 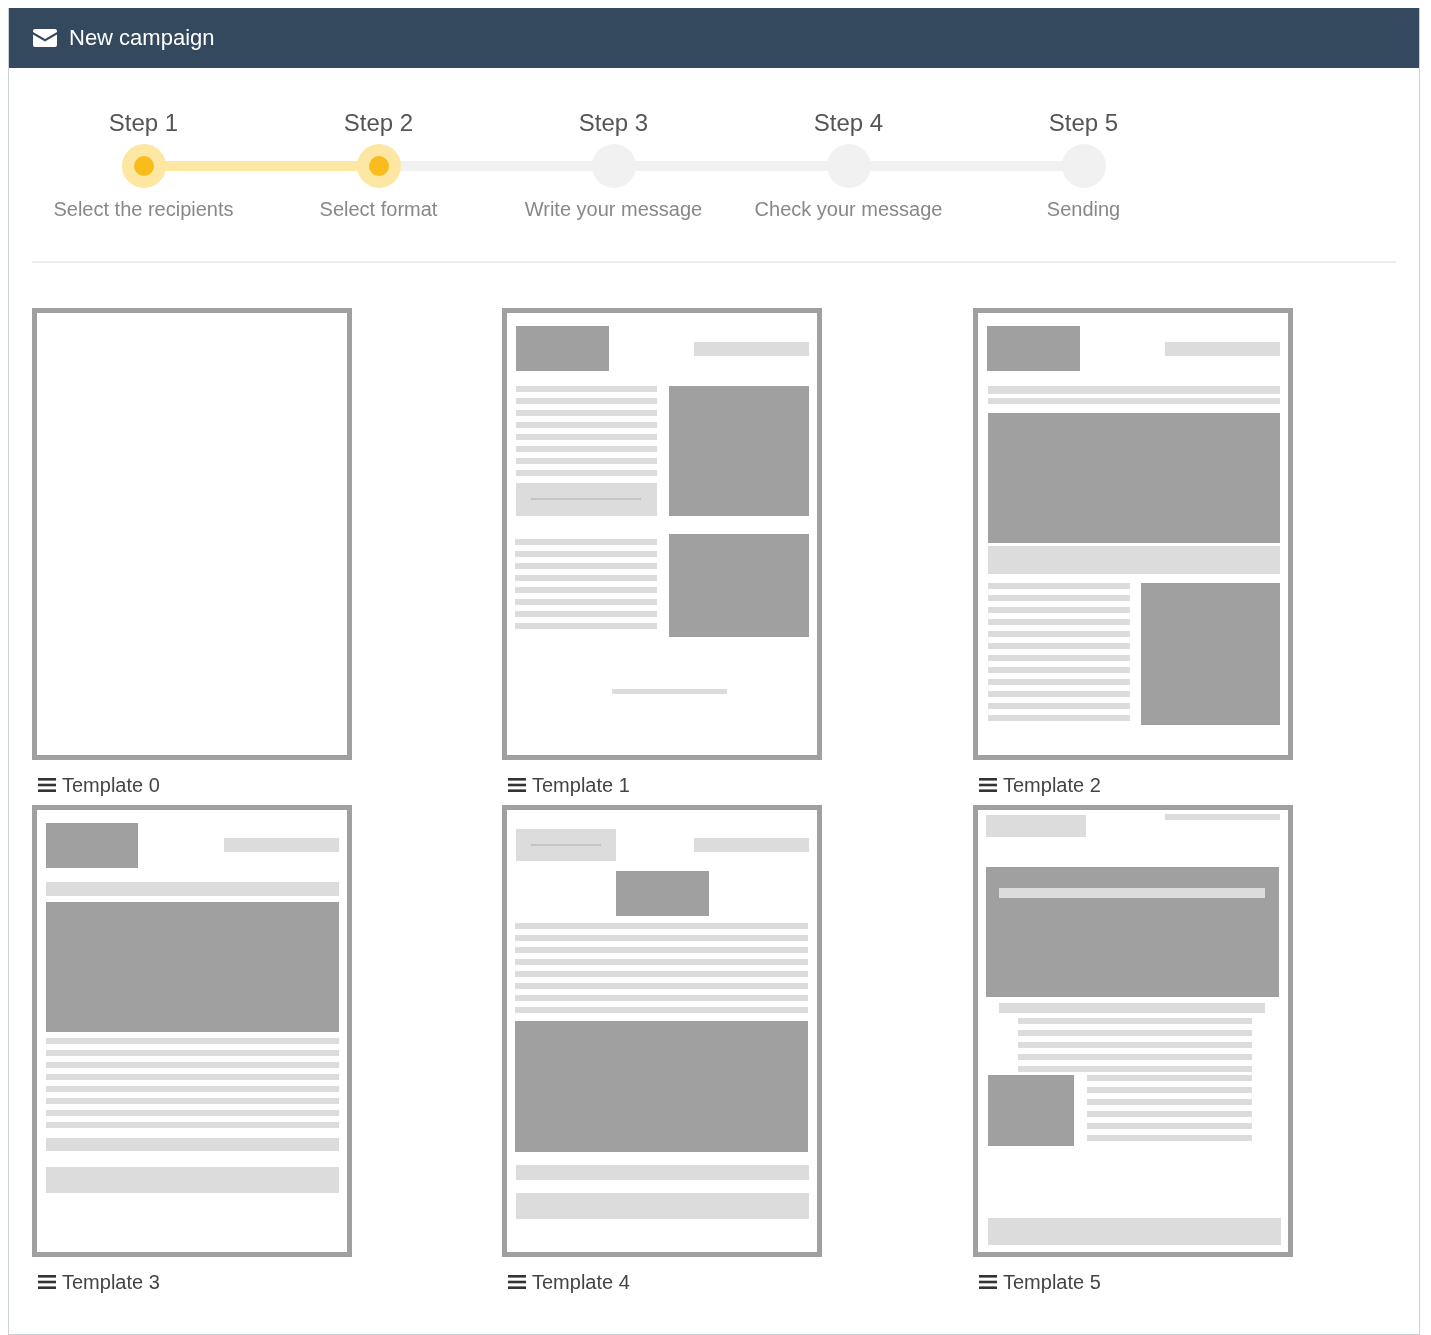 What do you see at coordinates (1083, 209) in the screenshot?
I see `step-description: Sending` at bounding box center [1083, 209].